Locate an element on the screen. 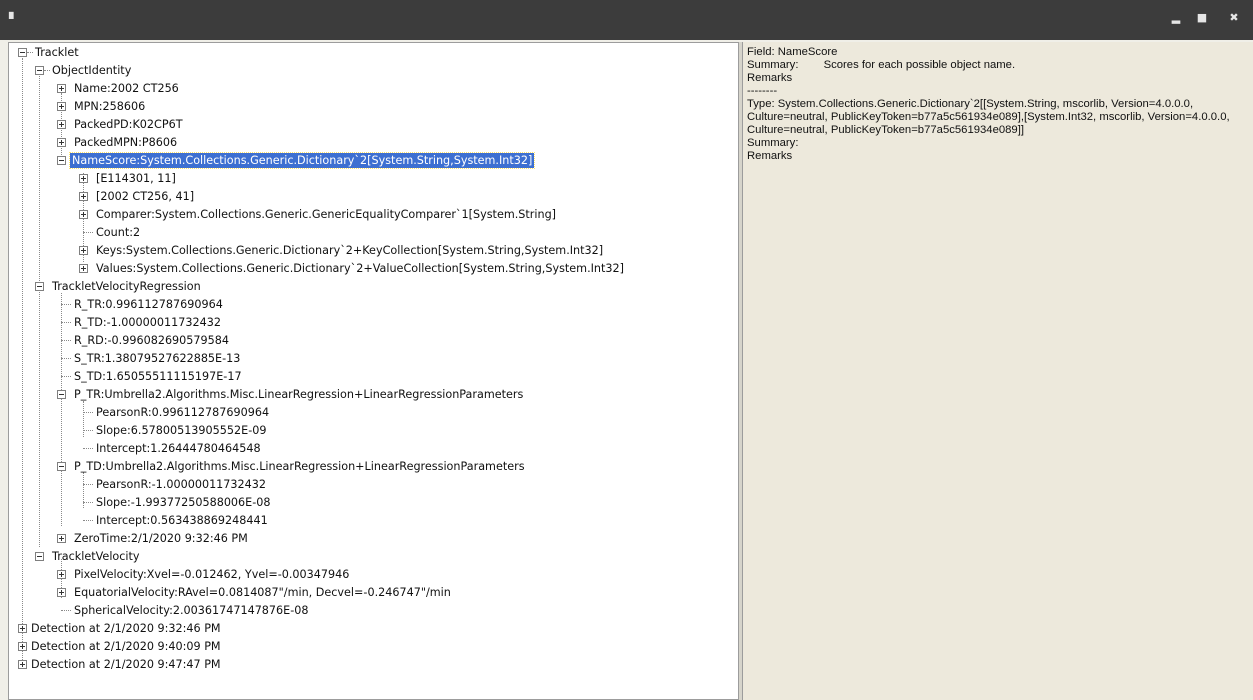 The height and width of the screenshot is (700, 1253). tree-node-mpn: MPN:258606 is located at coordinates (100, 106).